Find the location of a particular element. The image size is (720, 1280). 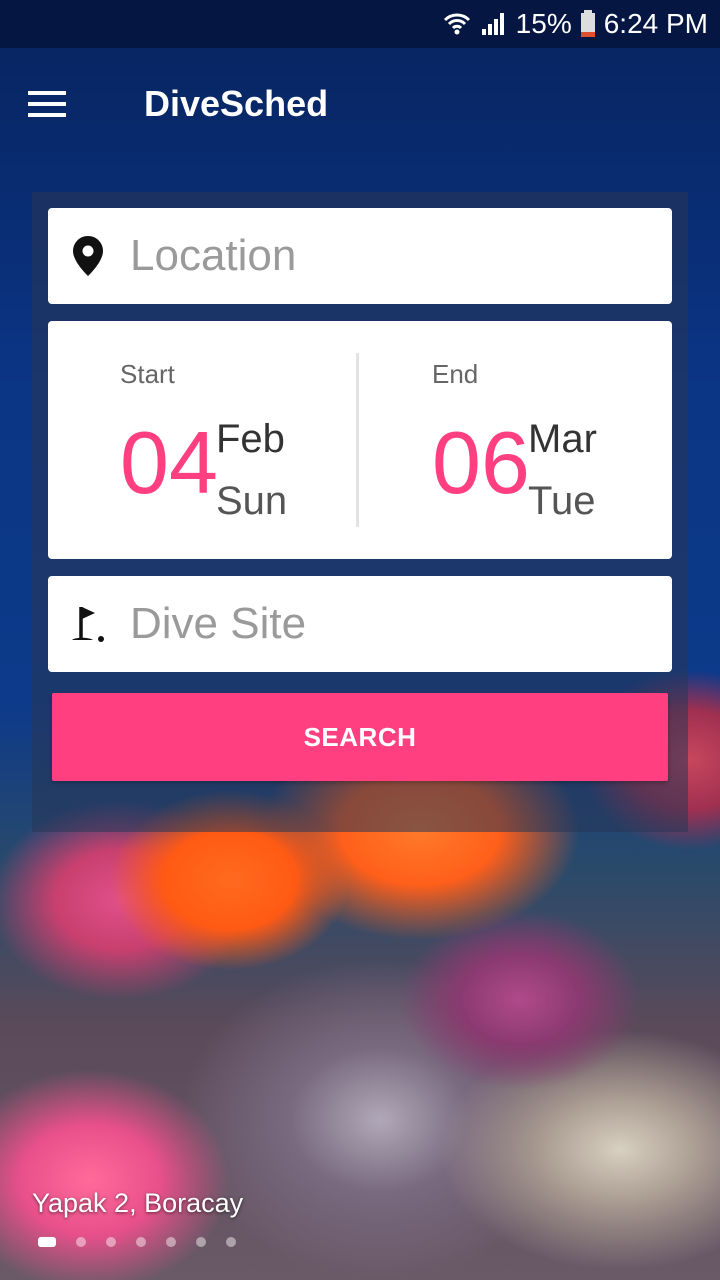

end-weekday: Tue is located at coordinates (562, 501).